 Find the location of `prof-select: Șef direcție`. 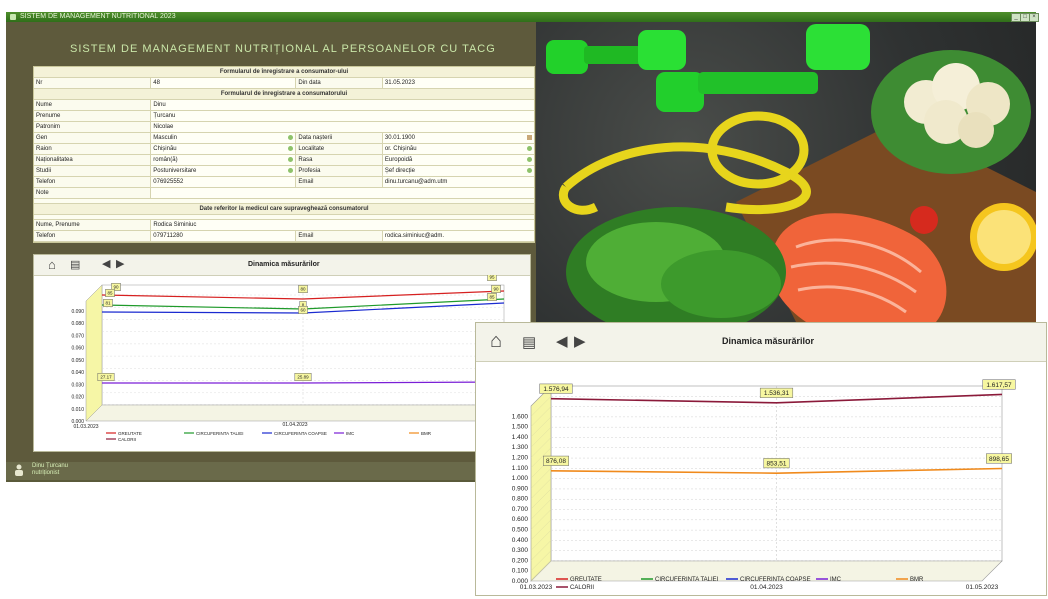

prof-select: Șef direcție is located at coordinates (458, 171).